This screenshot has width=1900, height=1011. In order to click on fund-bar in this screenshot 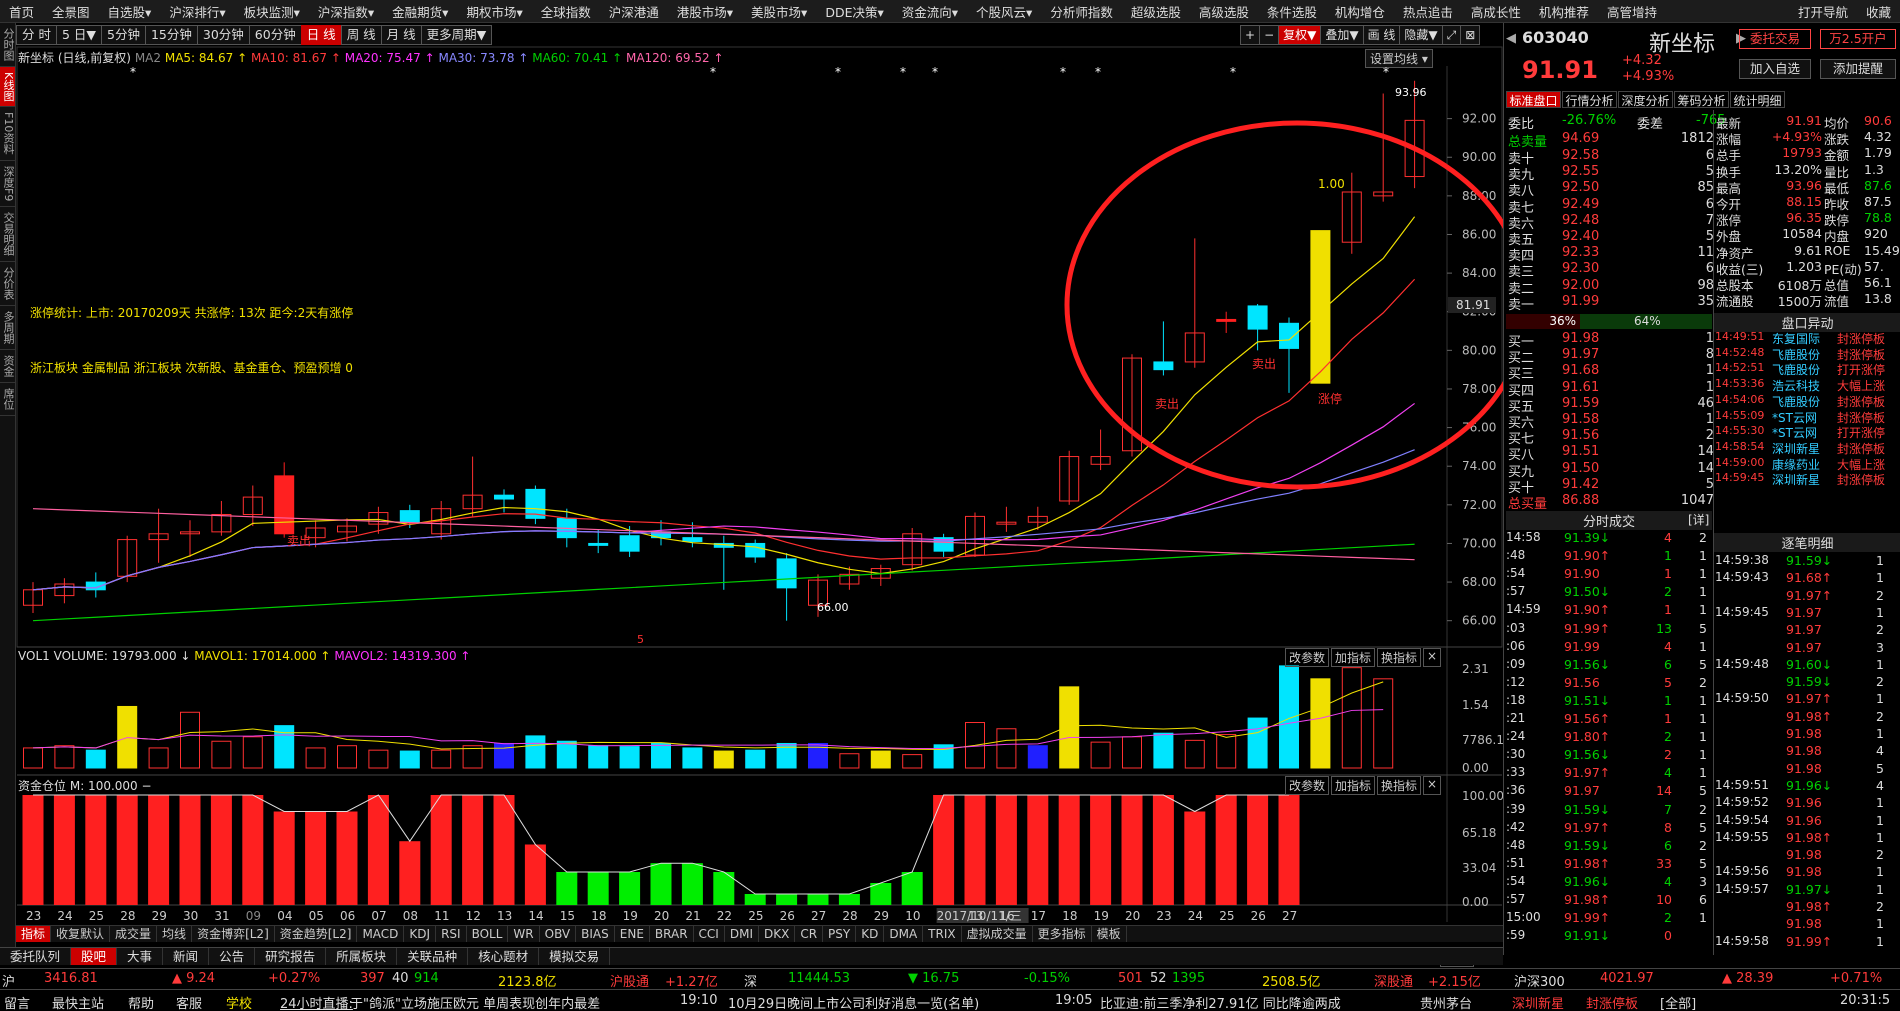, I will do `click(1069, 850)`.